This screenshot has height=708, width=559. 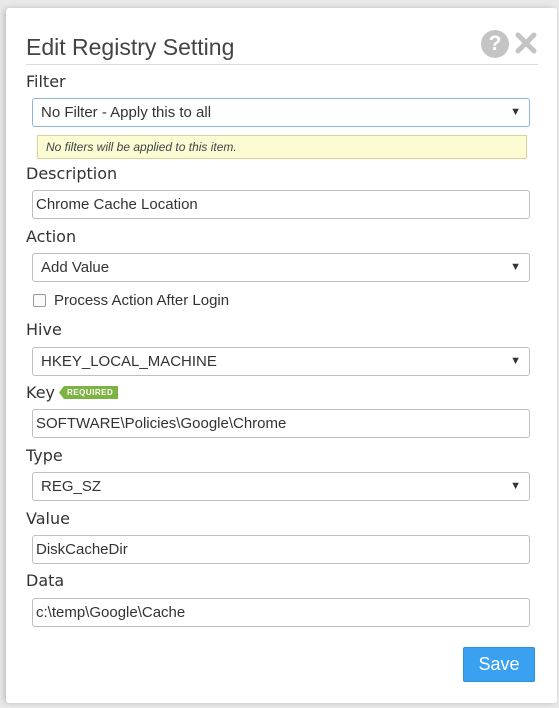 What do you see at coordinates (495, 44) in the screenshot?
I see `help-icon: ?` at bounding box center [495, 44].